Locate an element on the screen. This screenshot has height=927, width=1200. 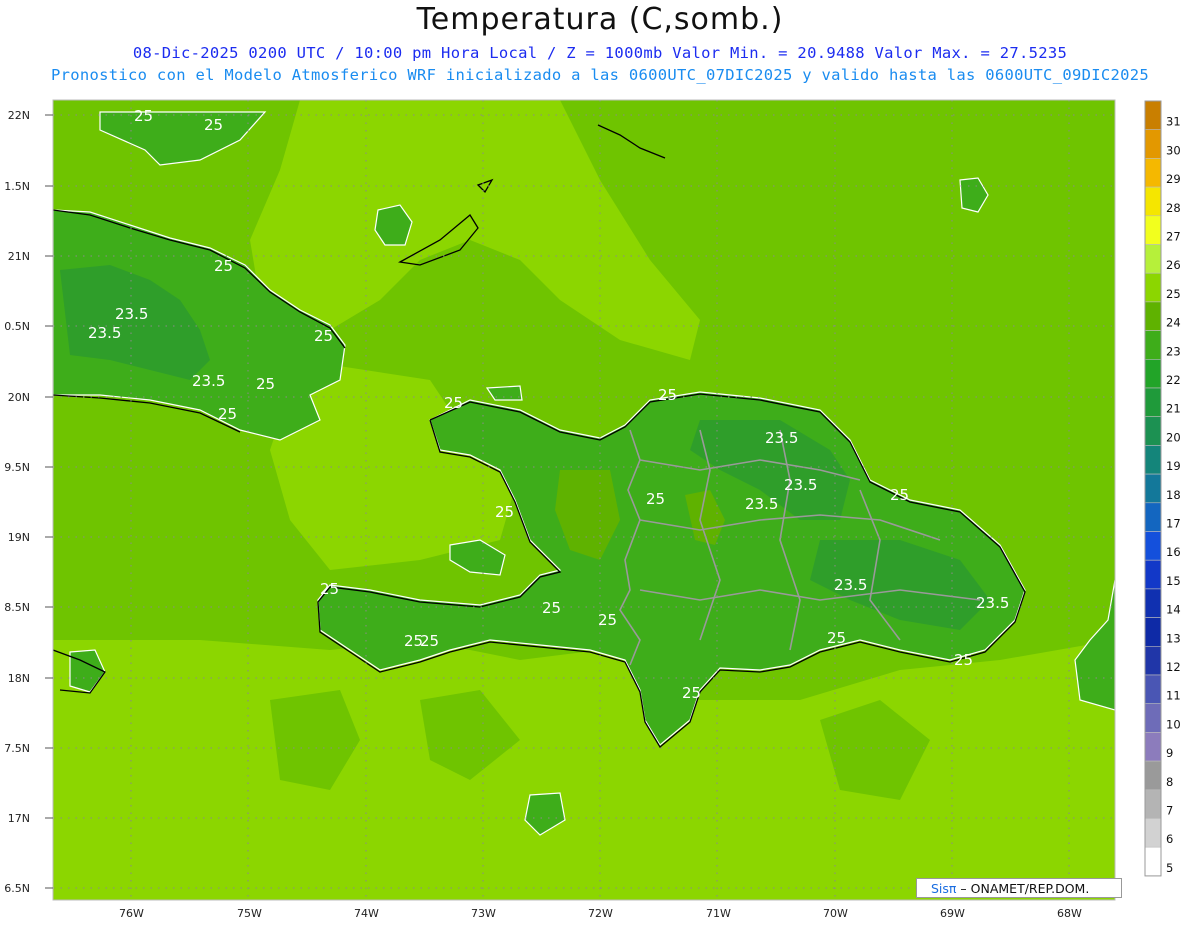
lon-tick-label: 69W is located at coordinates (952, 913).